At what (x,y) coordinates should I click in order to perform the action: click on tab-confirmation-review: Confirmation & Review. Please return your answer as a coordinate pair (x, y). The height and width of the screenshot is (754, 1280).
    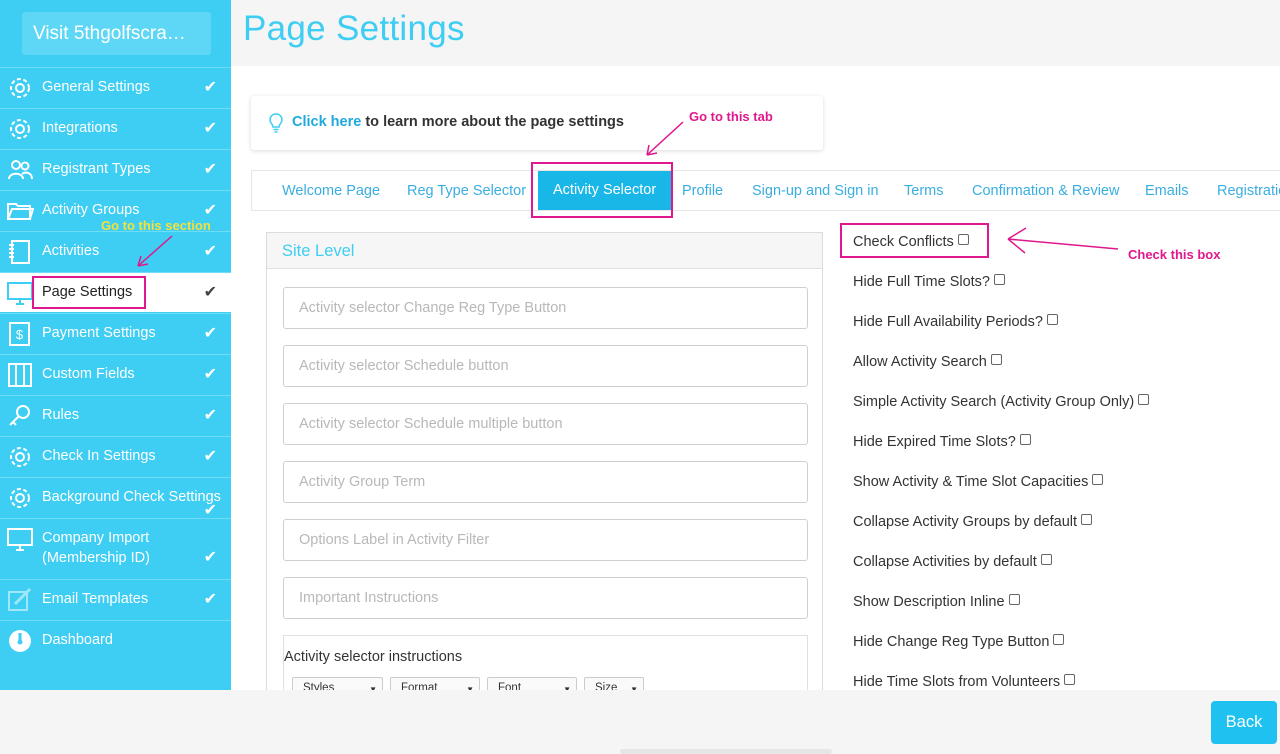
    Looking at the image, I should click on (1045, 191).